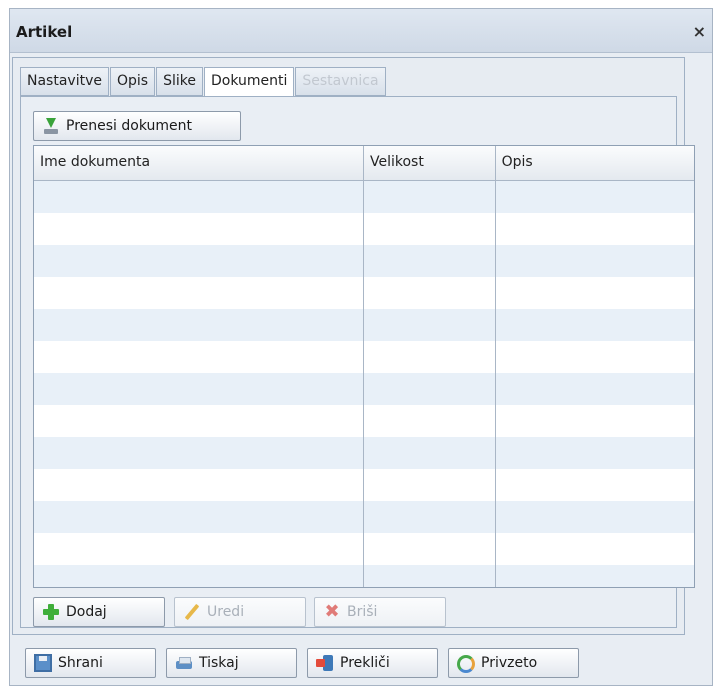 Image resolution: width=718 pixels, height=690 pixels. I want to click on printer-icon, so click(184, 663).